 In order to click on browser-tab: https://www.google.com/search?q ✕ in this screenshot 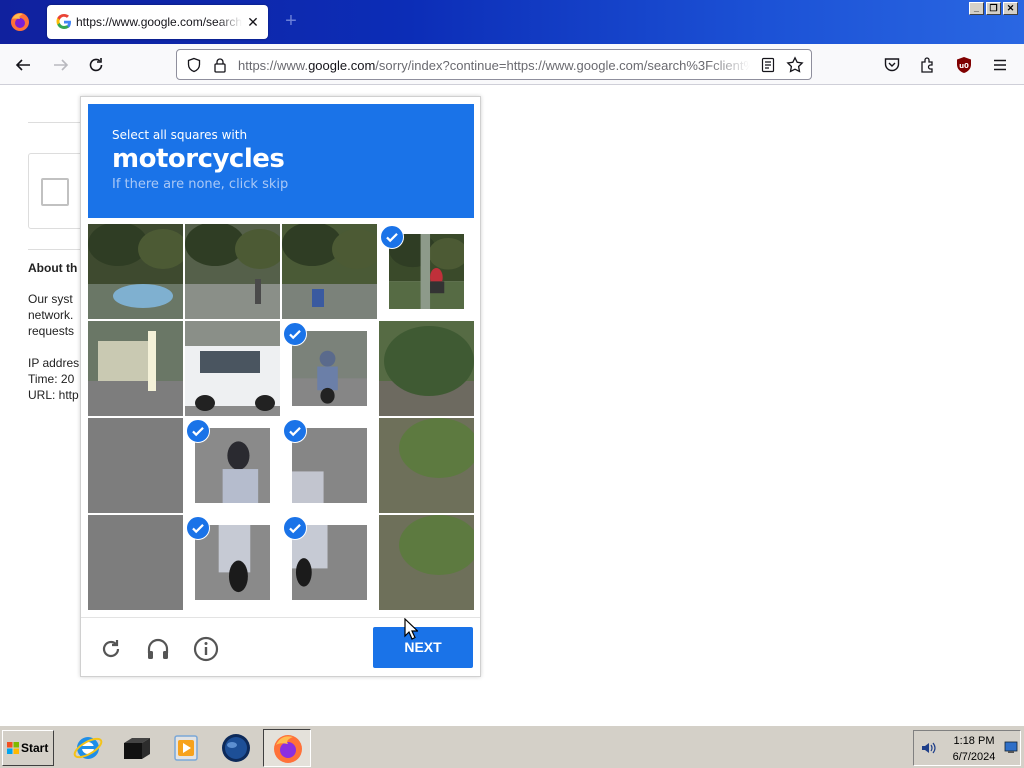, I will do `click(157, 22)`.